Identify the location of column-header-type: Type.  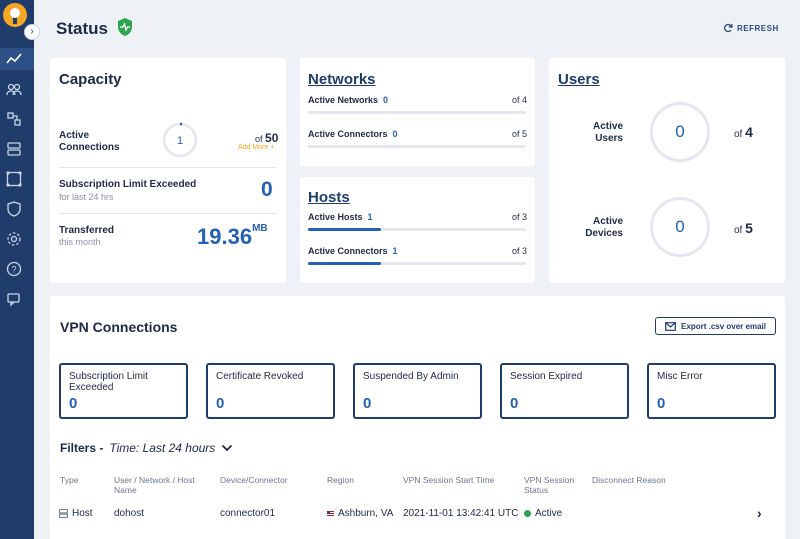
(69, 480).